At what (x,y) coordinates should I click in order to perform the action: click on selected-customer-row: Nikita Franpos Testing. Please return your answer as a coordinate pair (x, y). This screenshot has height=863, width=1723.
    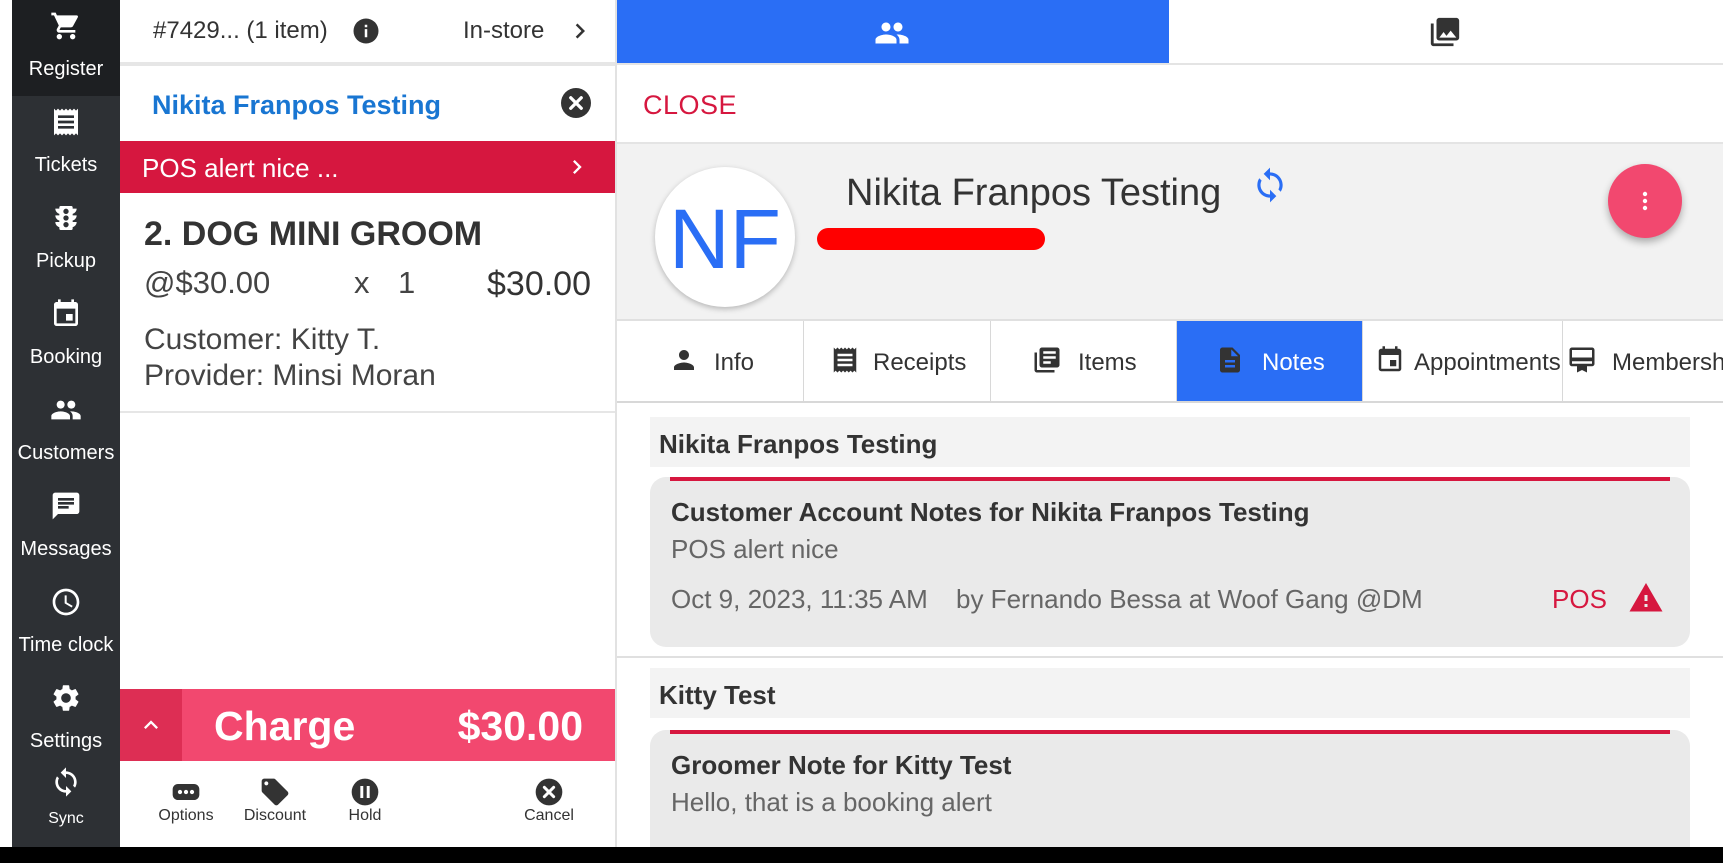
    Looking at the image, I should click on (367, 103).